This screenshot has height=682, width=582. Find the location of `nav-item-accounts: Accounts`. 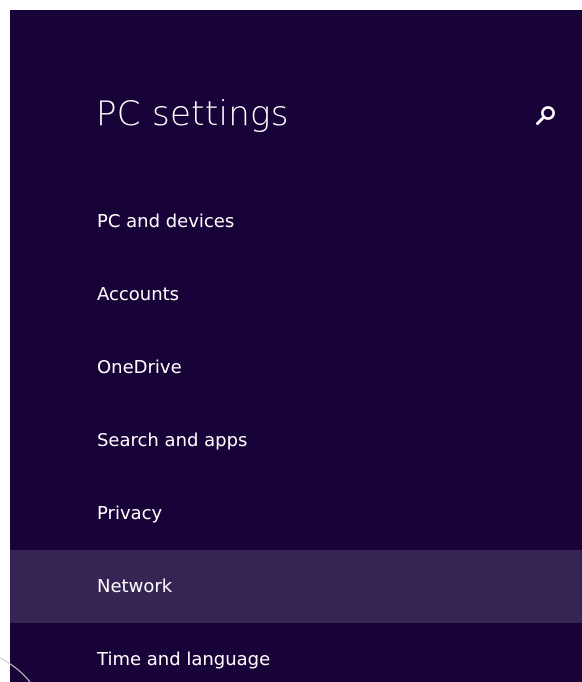

nav-item-accounts: Accounts is located at coordinates (296, 294).